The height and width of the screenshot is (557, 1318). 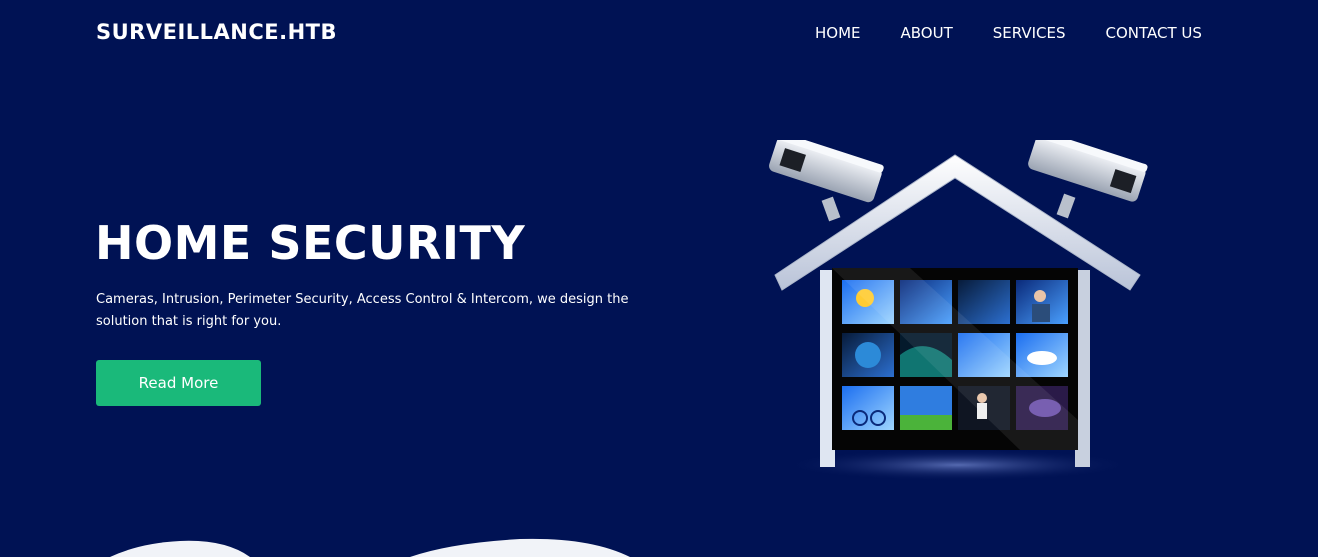 What do you see at coordinates (1029, 33) in the screenshot?
I see `nav-services: SERVICES` at bounding box center [1029, 33].